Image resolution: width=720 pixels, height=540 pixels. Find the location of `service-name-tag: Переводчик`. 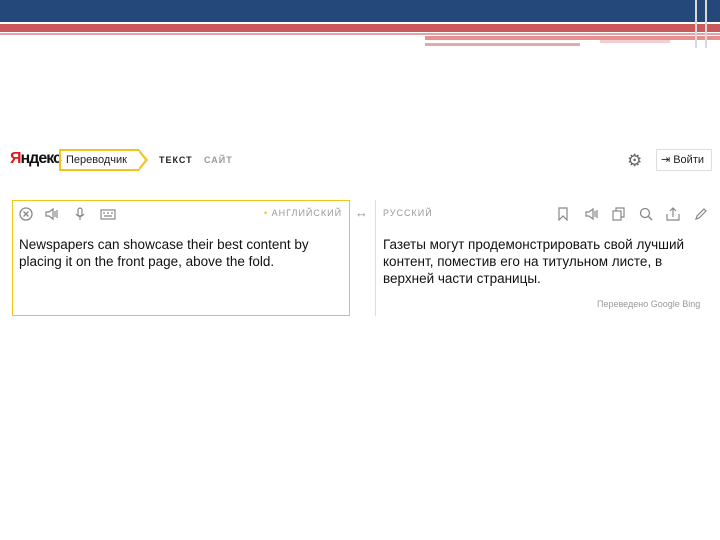

service-name-tag: Переводчик is located at coordinates (103, 160).